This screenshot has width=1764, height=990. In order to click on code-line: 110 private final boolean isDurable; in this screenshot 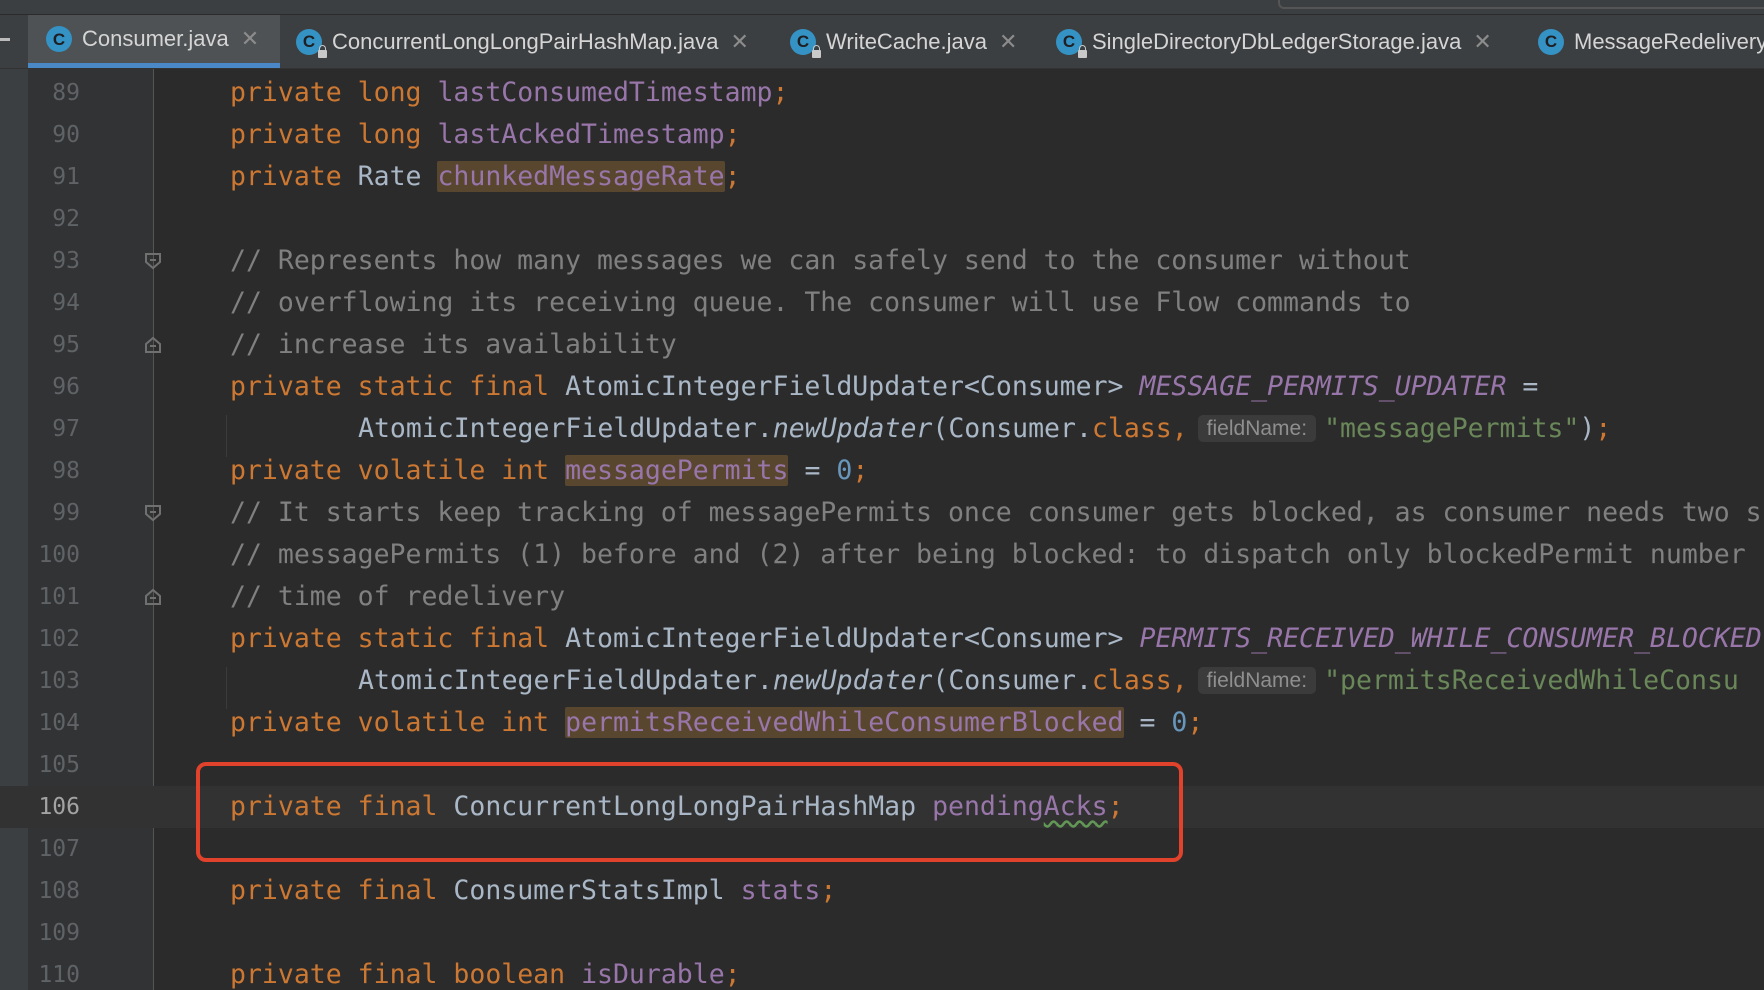, I will do `click(882, 972)`.